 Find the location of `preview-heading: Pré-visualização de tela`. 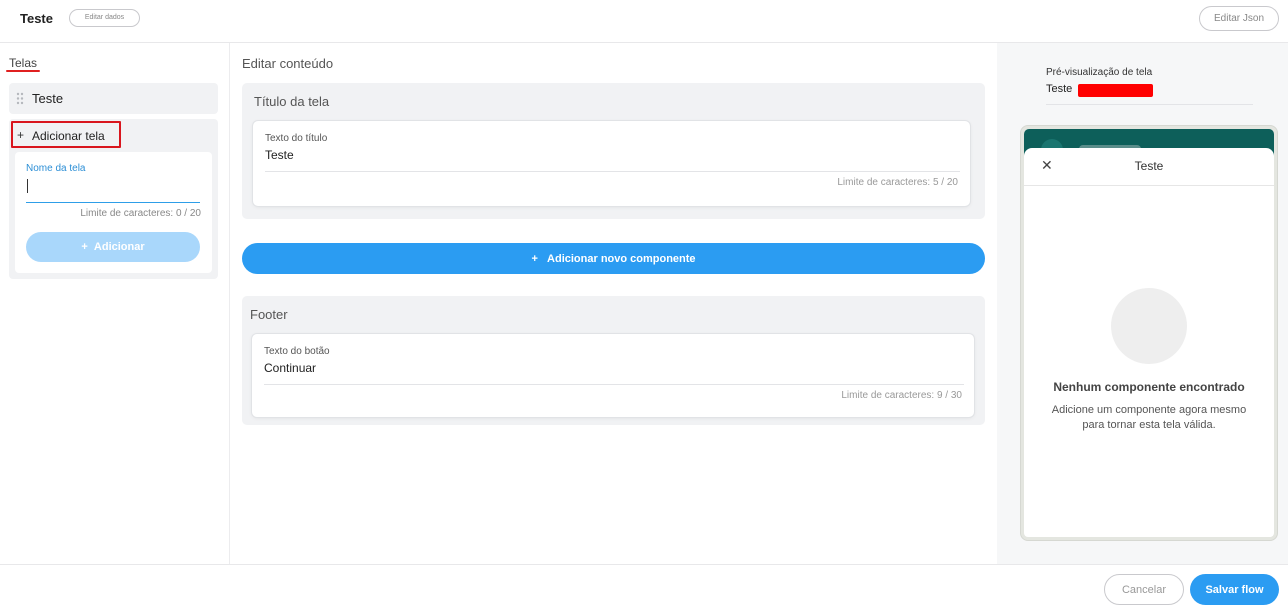

preview-heading: Pré-visualização de tela is located at coordinates (1099, 72).